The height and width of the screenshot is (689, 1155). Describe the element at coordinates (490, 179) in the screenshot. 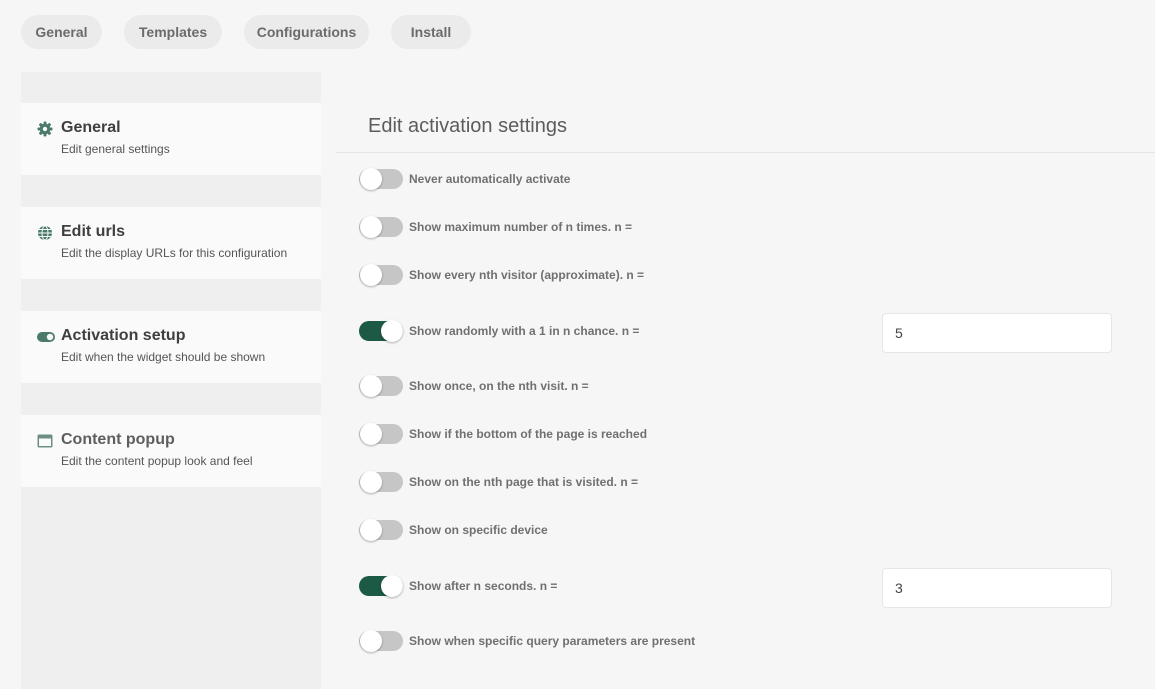

I see `option-label: Never automatically activate` at that location.